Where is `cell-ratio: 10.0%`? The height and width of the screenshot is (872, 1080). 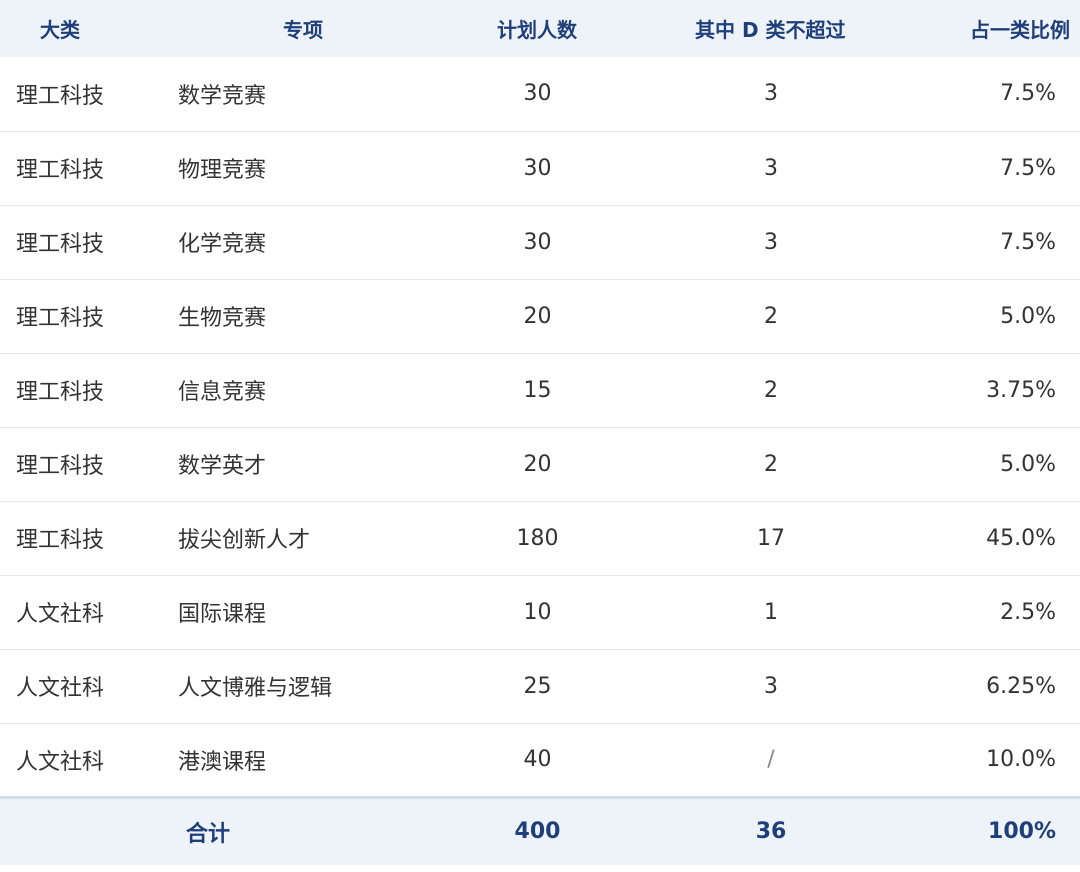
cell-ratio: 10.0% is located at coordinates (1021, 759).